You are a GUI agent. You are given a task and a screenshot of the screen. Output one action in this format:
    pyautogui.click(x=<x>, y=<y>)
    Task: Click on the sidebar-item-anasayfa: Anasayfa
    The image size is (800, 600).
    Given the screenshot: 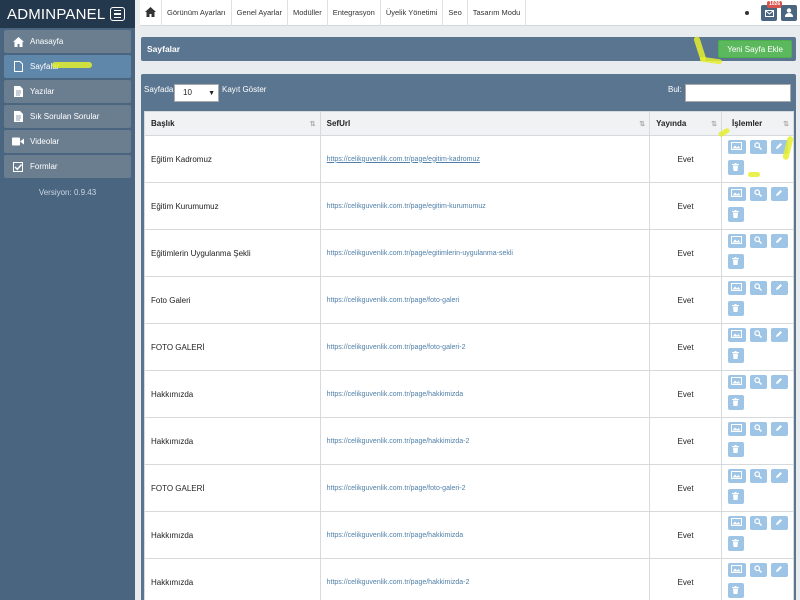 What is the action you would take?
    pyautogui.click(x=67, y=41)
    